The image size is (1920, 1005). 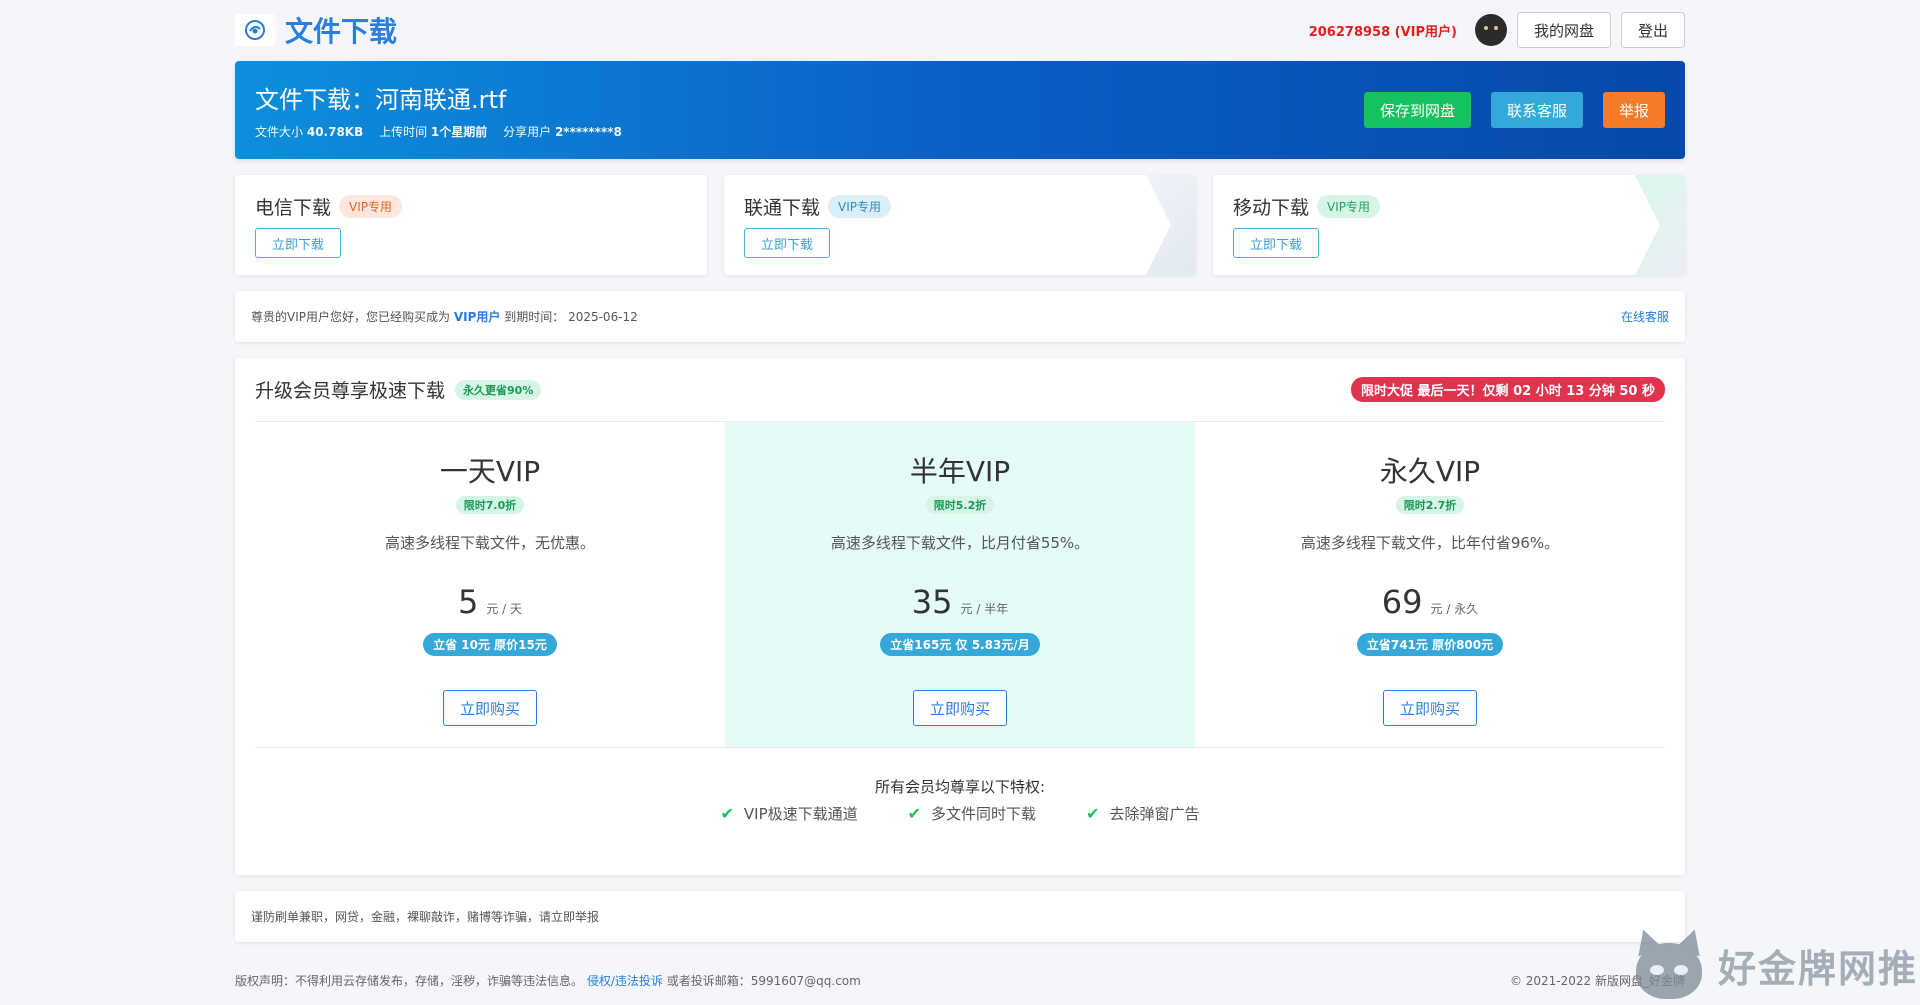 I want to click on perk-label: 去除弹窗广告, so click(x=1154, y=814).